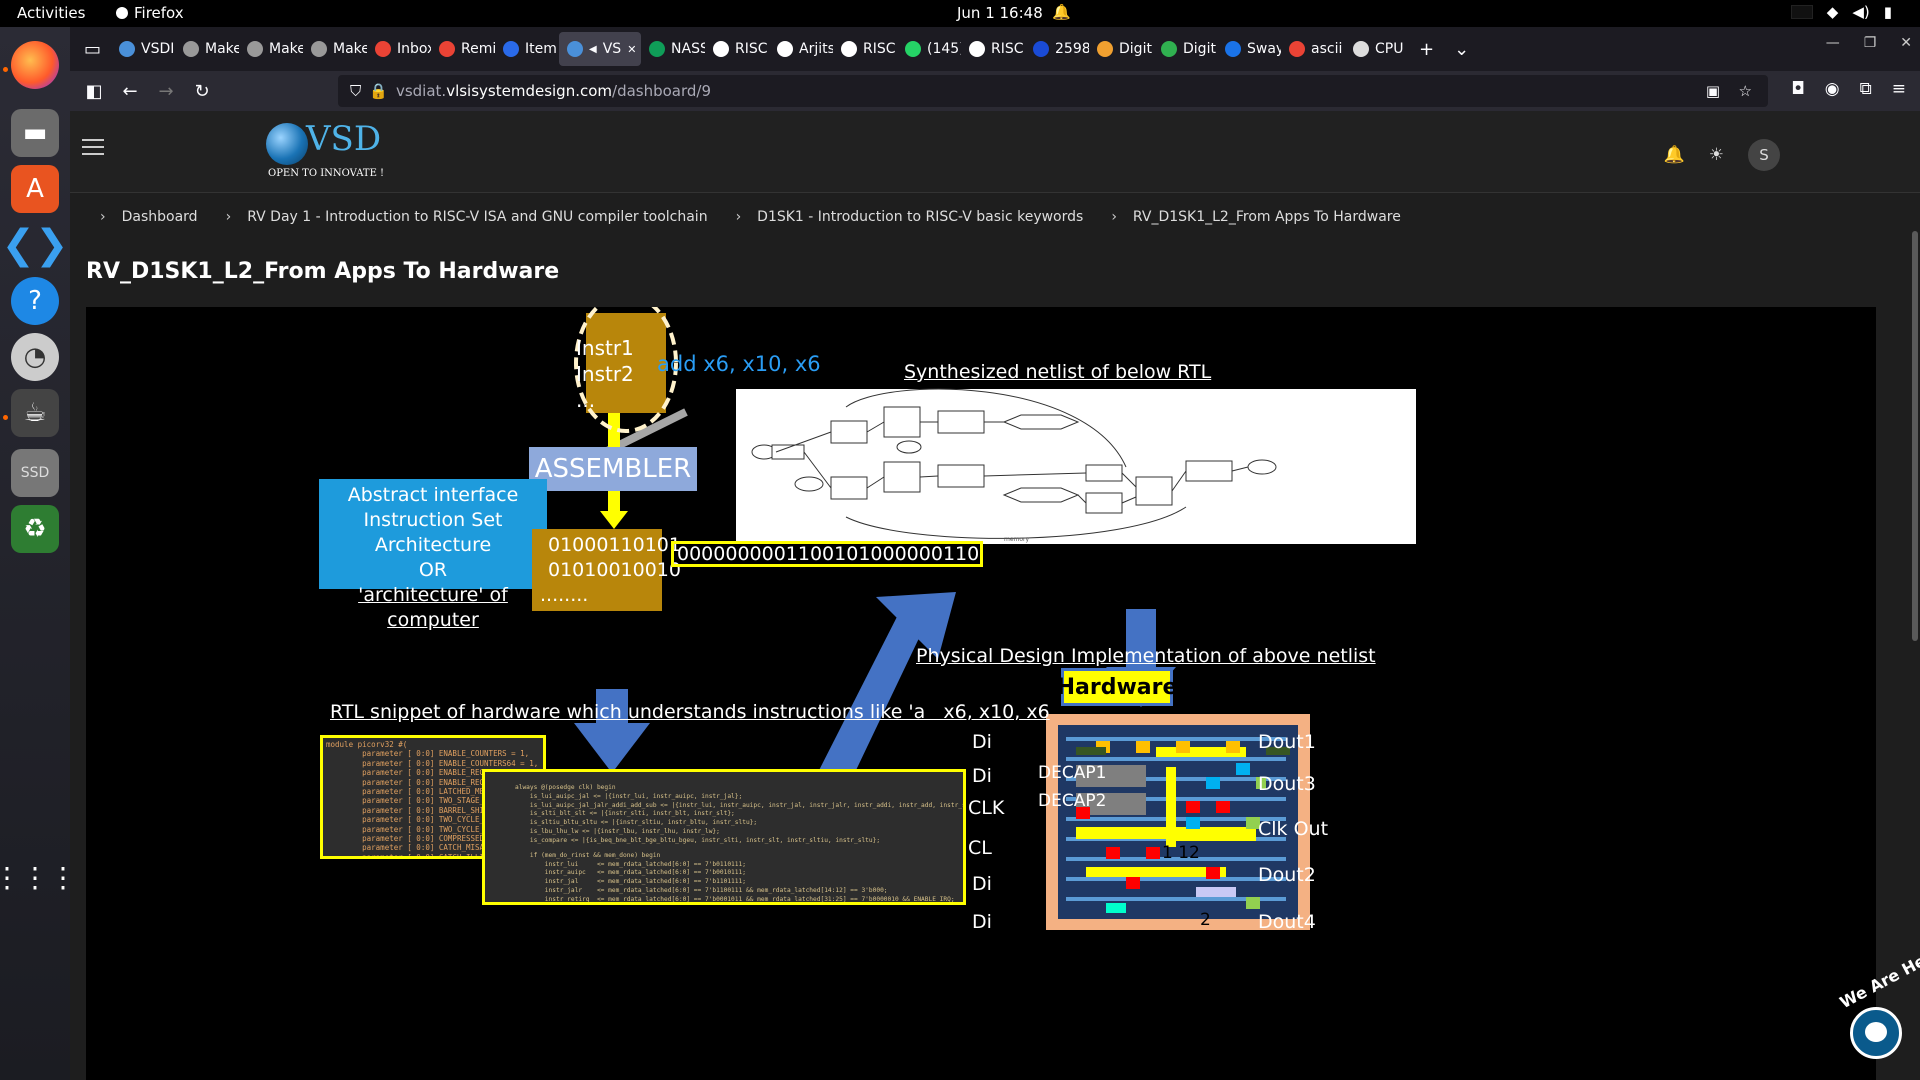 The height and width of the screenshot is (1080, 1920). Describe the element at coordinates (1876, 1033) in the screenshot. I see `chat-button` at that location.